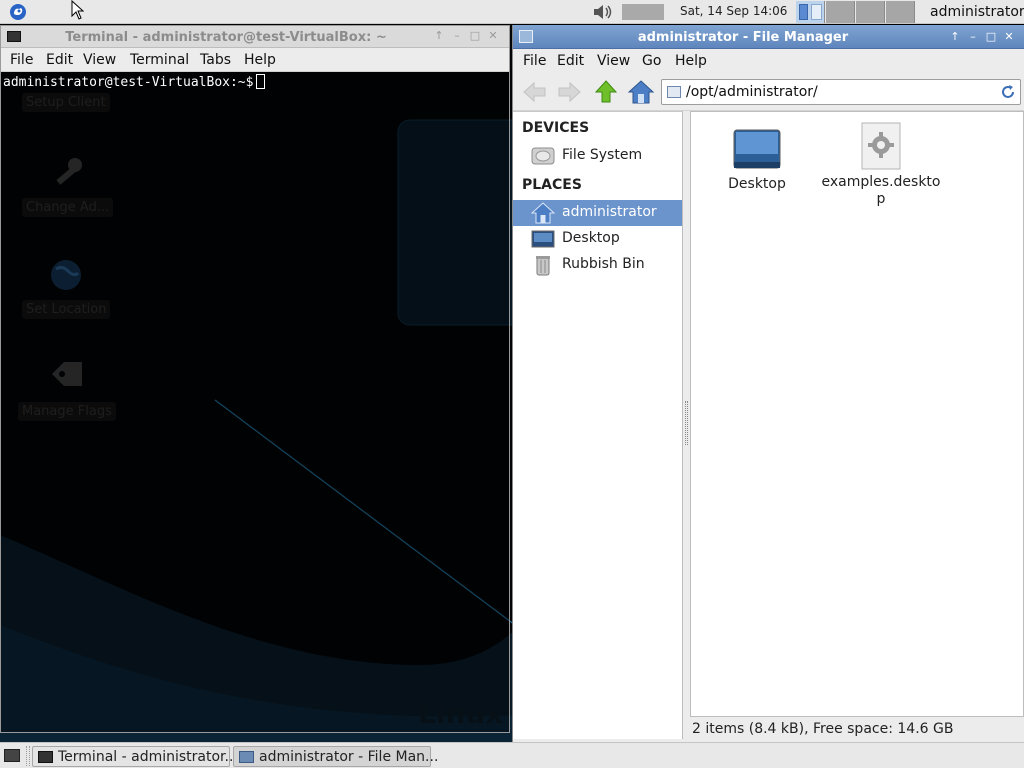 The width and height of the screenshot is (1024, 768). I want to click on file-item-desktop: Desktop, so click(757, 160).